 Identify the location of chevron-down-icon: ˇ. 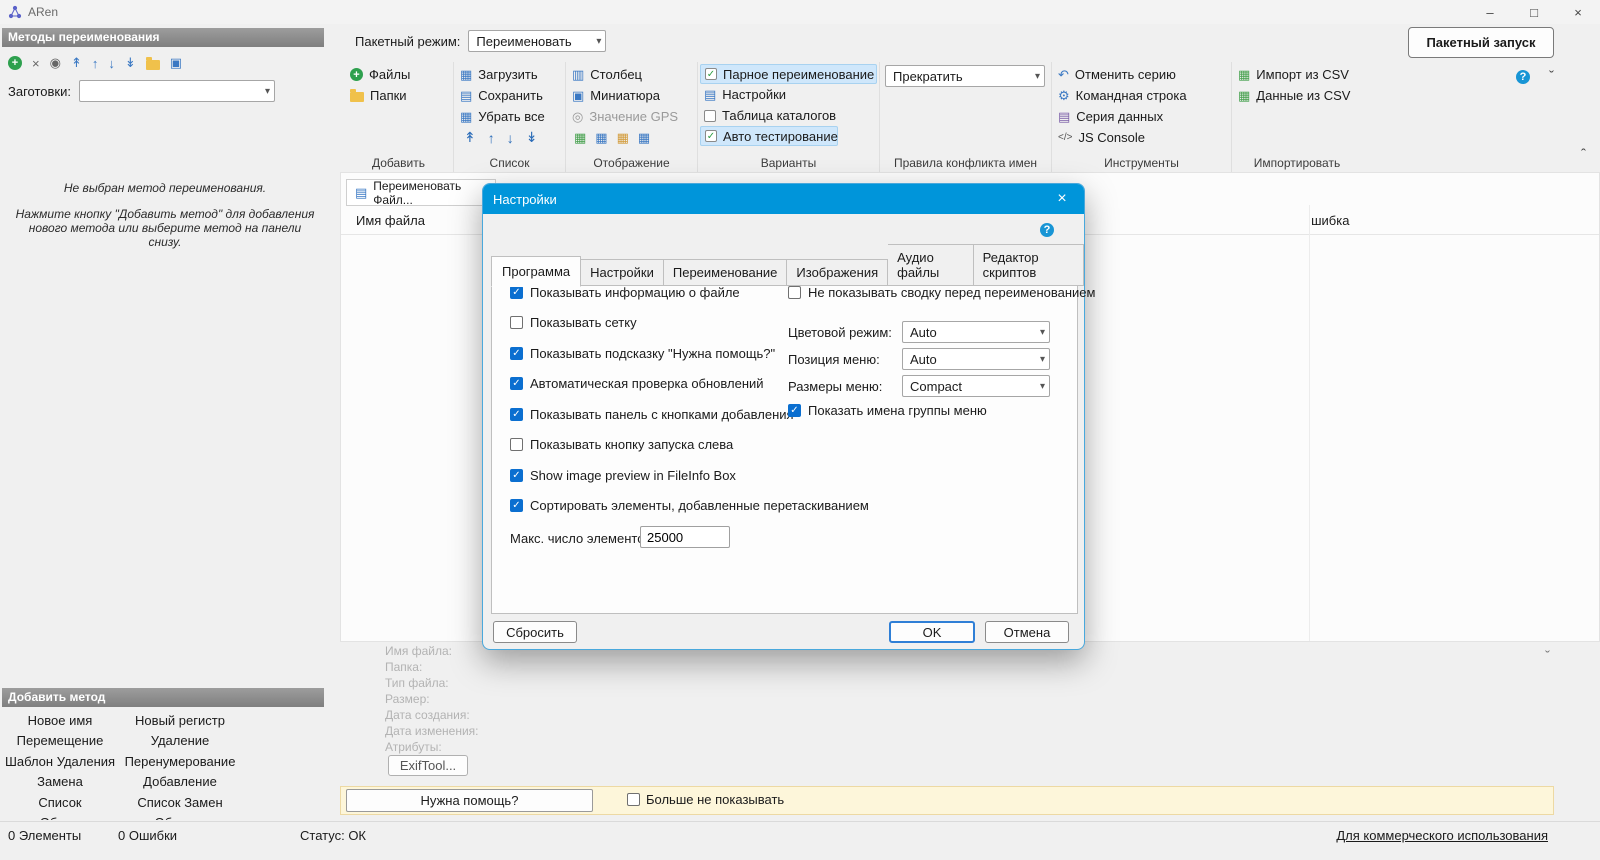
(1551, 76).